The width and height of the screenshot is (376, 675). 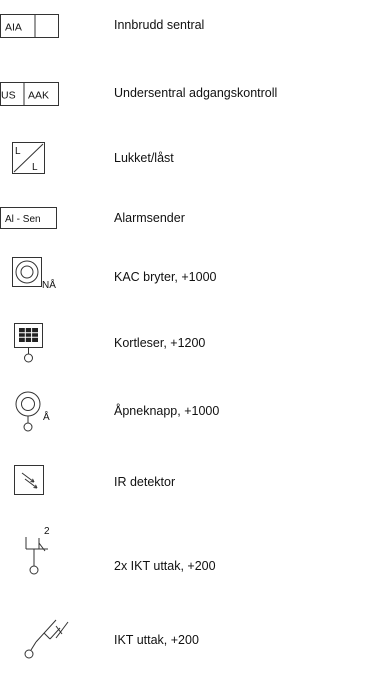 What do you see at coordinates (144, 158) in the screenshot?
I see `lukket-last-label: Lukket/låst` at bounding box center [144, 158].